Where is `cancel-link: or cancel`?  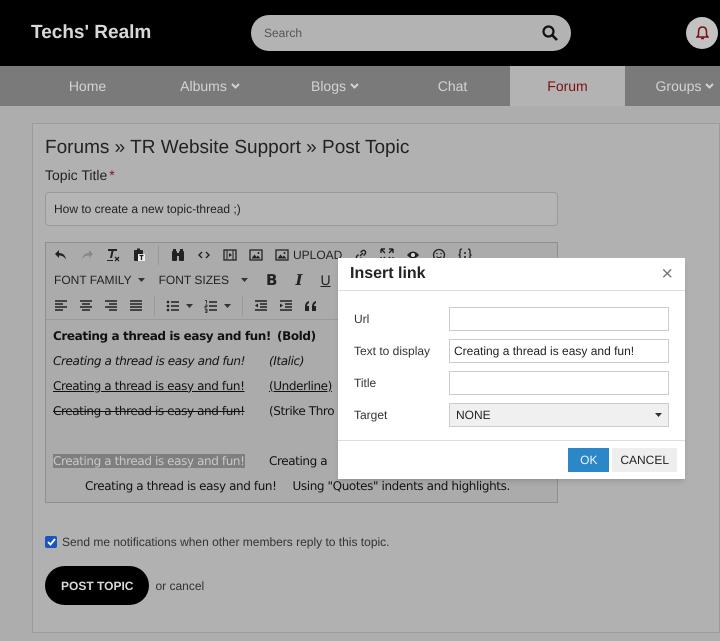 cancel-link: or cancel is located at coordinates (179, 585).